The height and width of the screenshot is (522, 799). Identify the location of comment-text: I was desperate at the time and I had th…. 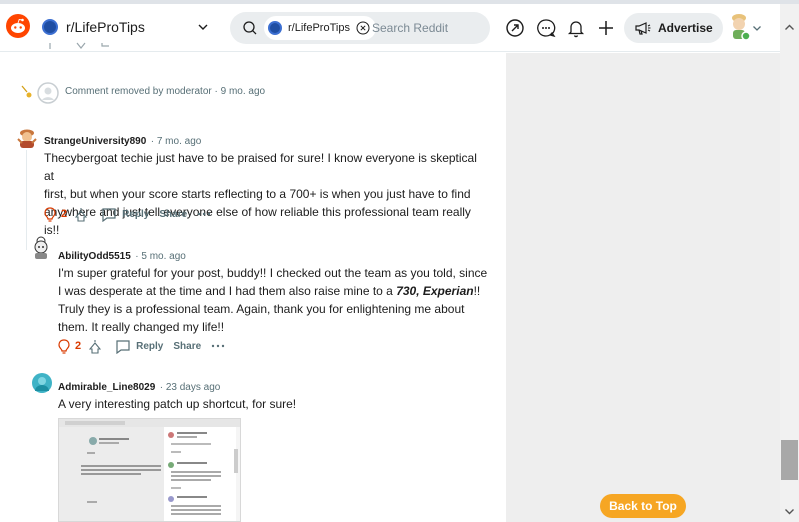
(227, 291).